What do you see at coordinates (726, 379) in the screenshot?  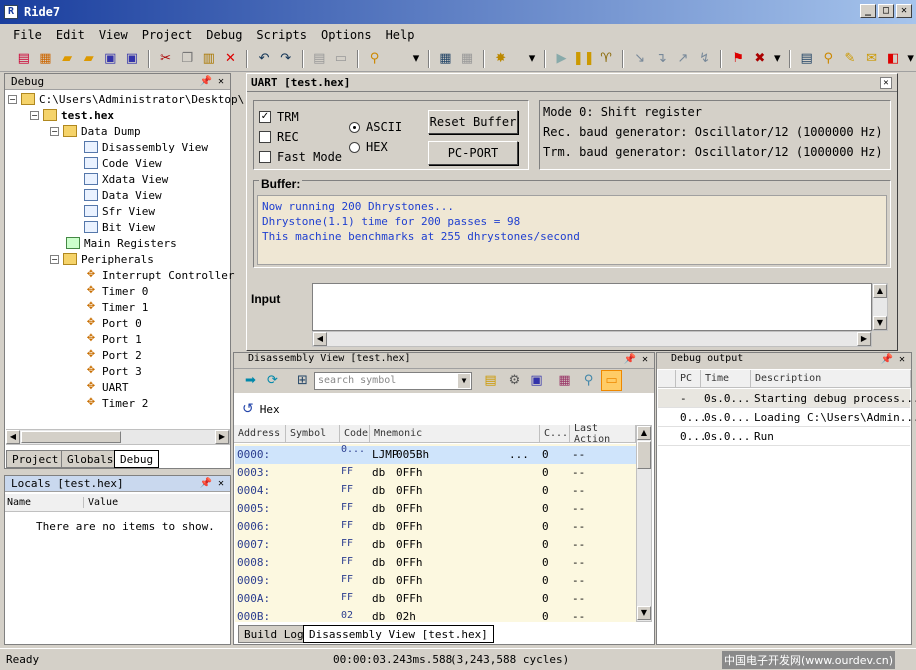 I see `col-time: Time` at bounding box center [726, 379].